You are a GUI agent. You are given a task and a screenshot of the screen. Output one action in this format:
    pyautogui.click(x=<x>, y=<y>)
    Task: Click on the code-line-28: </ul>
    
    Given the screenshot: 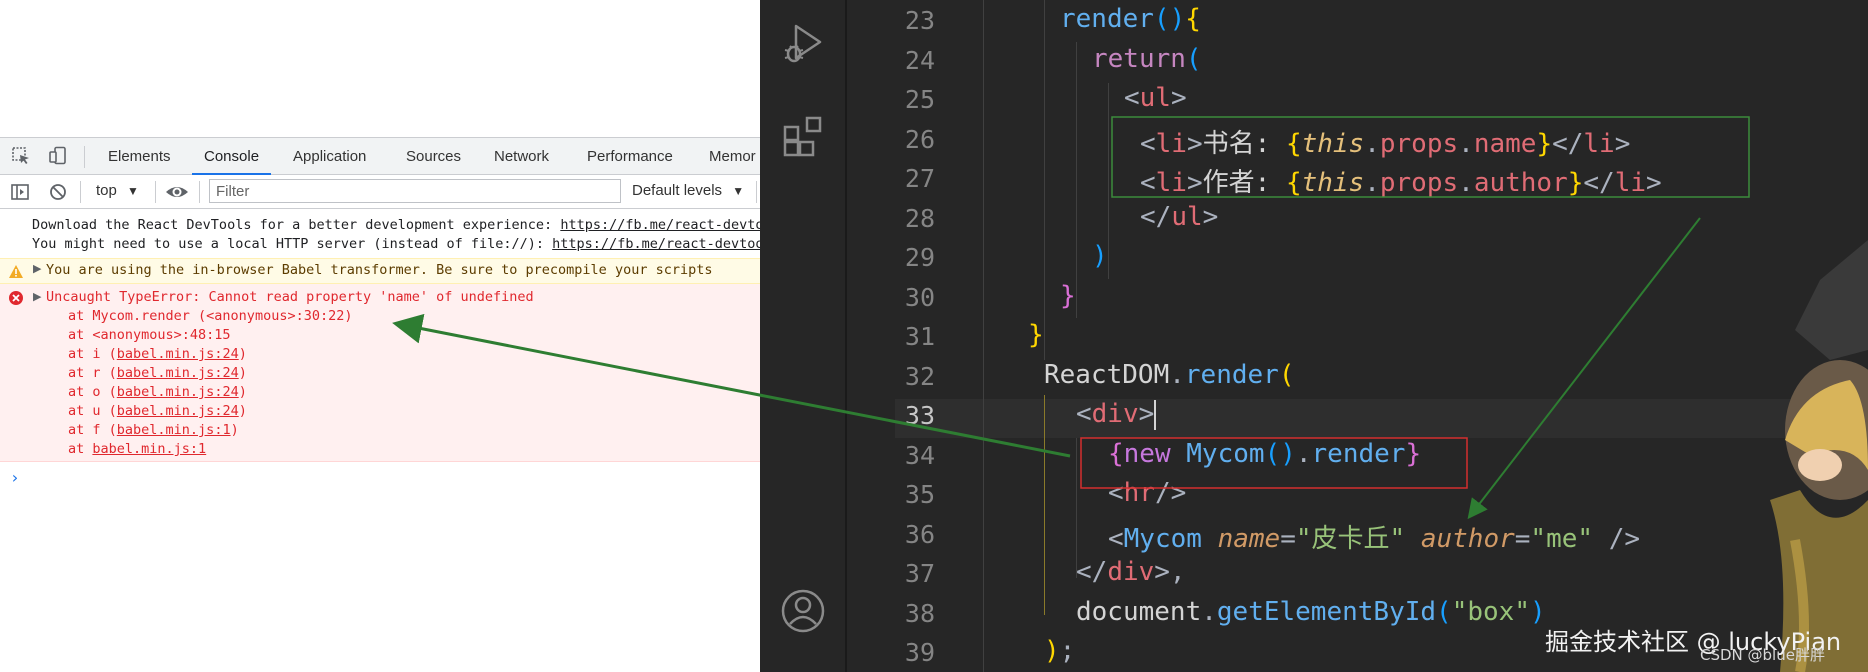 What is the action you would take?
    pyautogui.click(x=1179, y=217)
    